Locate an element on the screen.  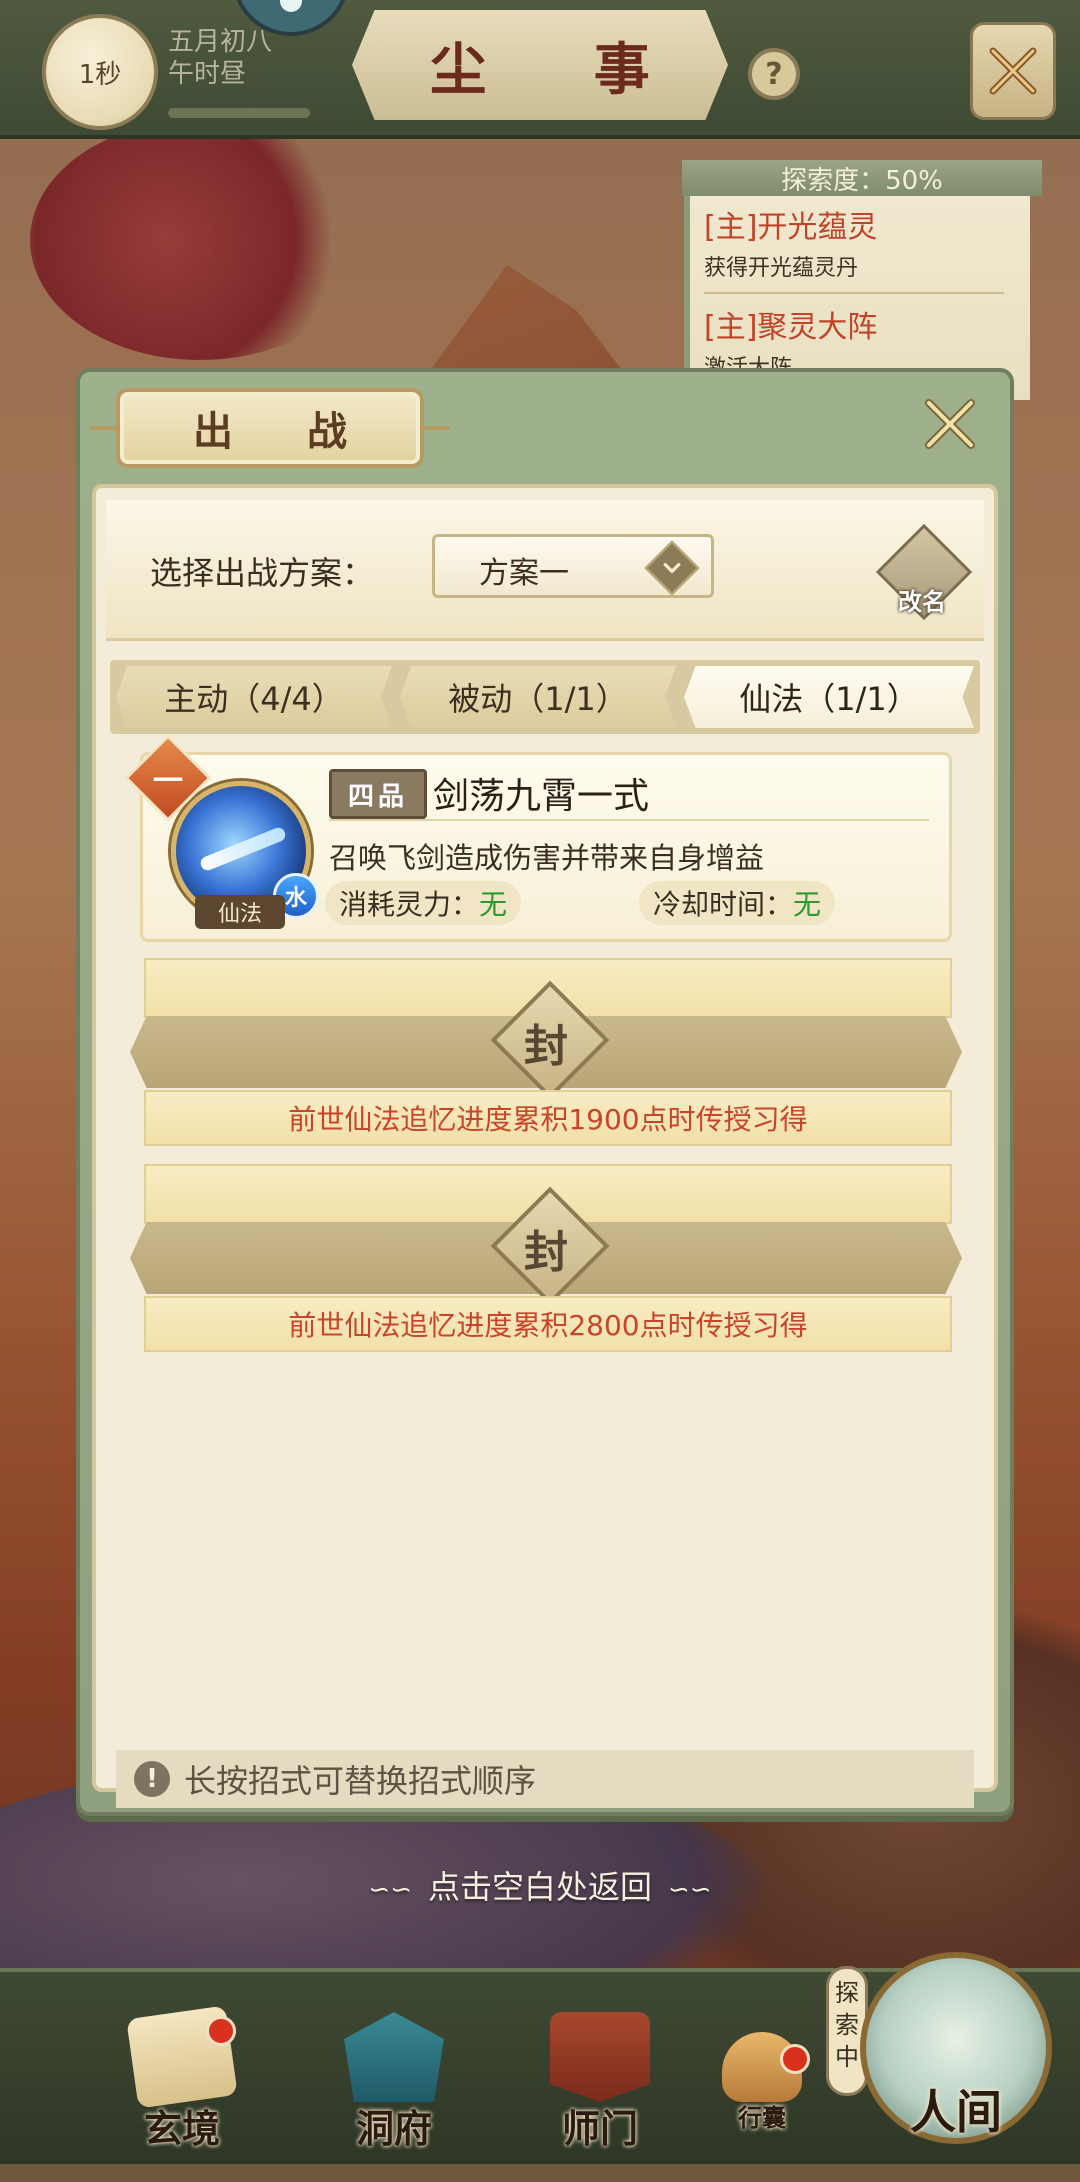
tab-label: 主动（4/4） is located at coordinates (254, 699).